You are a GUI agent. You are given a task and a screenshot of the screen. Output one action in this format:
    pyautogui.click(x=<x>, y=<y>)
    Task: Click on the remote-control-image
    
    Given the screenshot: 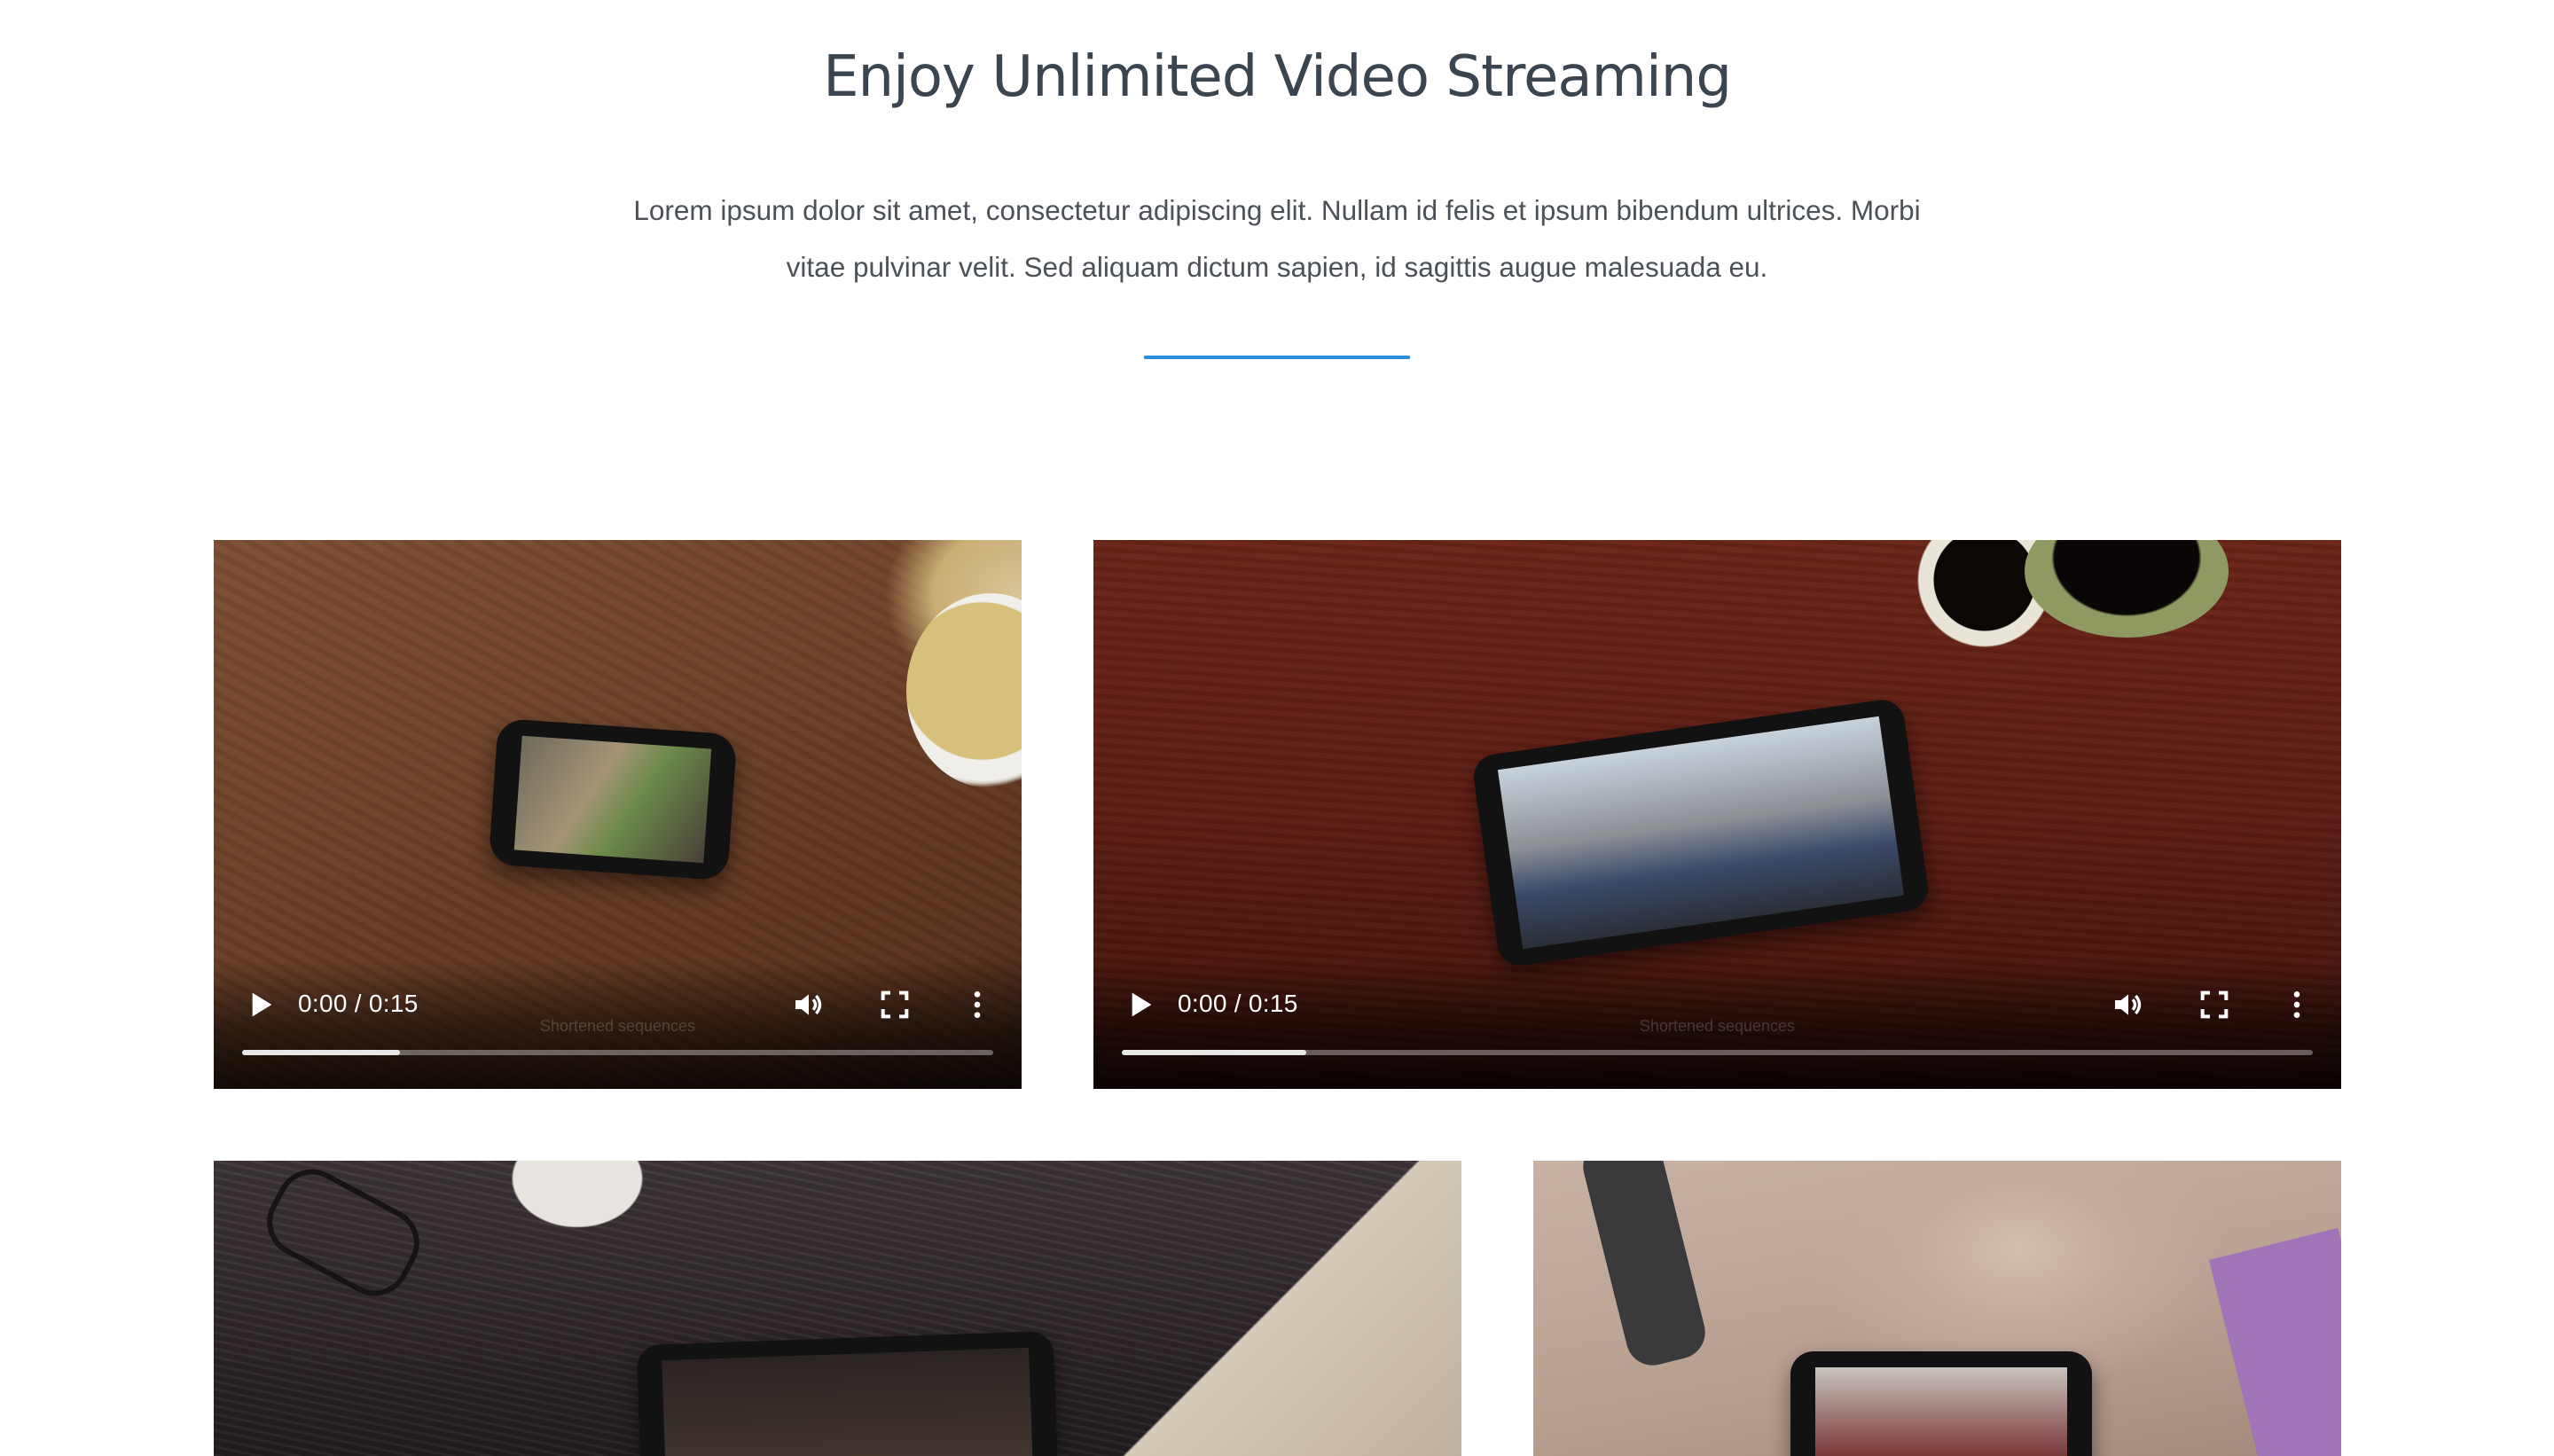 What is the action you would take?
    pyautogui.click(x=1644, y=1266)
    